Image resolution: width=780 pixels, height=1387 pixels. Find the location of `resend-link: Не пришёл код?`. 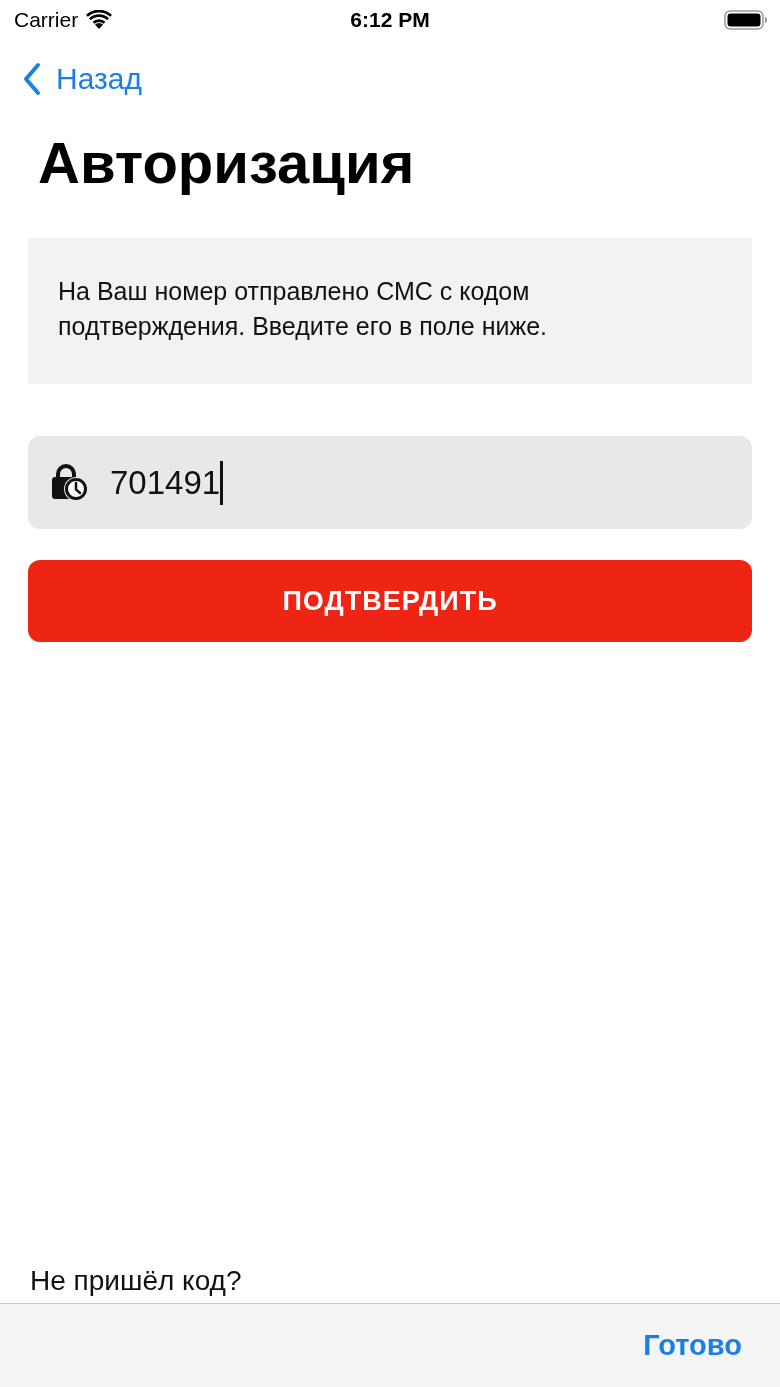

resend-link: Не пришёл код? is located at coordinates (136, 1281).